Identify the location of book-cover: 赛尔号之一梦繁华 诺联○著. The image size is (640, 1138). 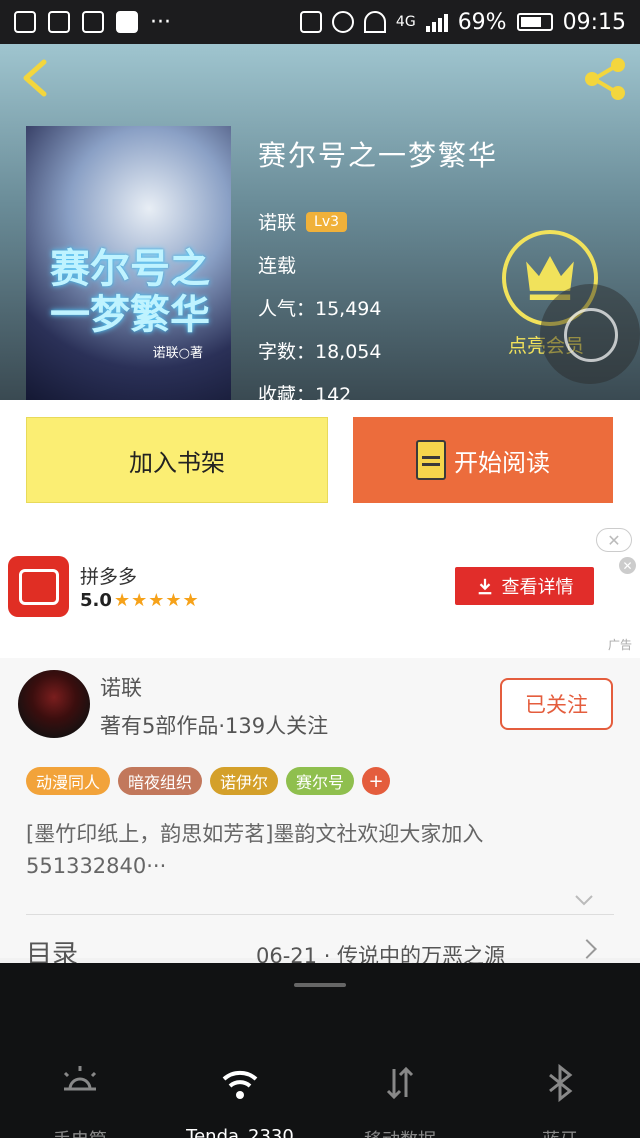
(128, 263).